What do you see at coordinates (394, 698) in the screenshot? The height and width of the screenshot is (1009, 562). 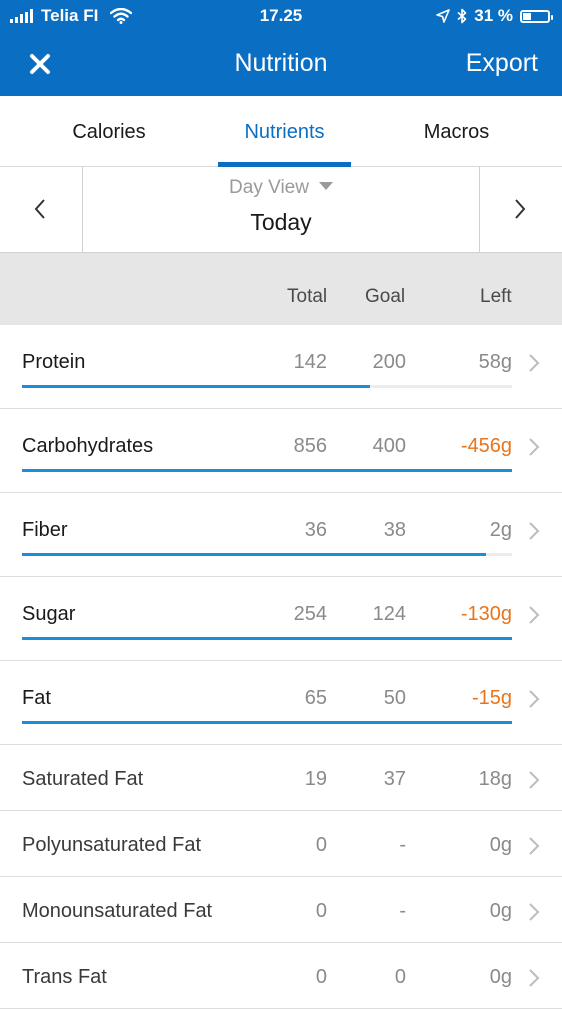 I see `nutrient-goal: 50` at bounding box center [394, 698].